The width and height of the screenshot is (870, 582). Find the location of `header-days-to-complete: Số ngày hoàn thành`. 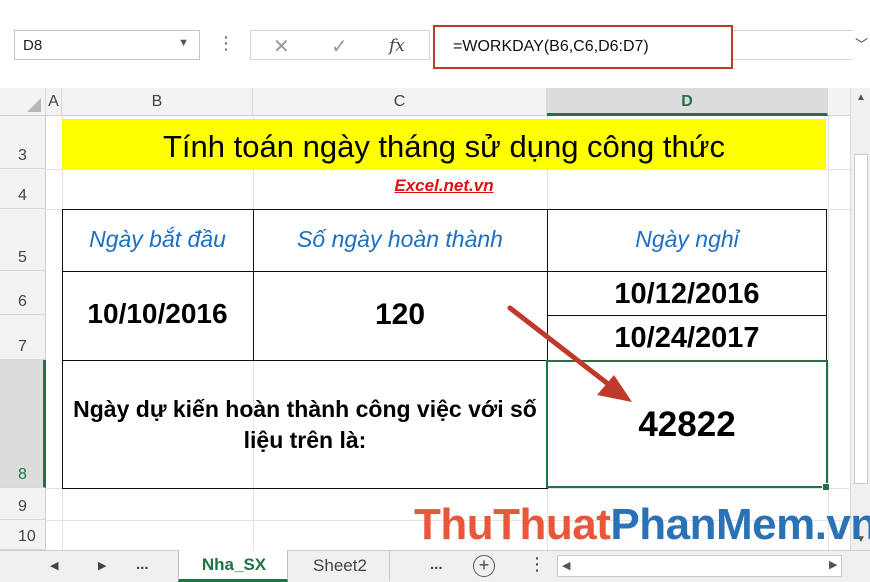

header-days-to-complete: Số ngày hoàn thành is located at coordinates (400, 239).